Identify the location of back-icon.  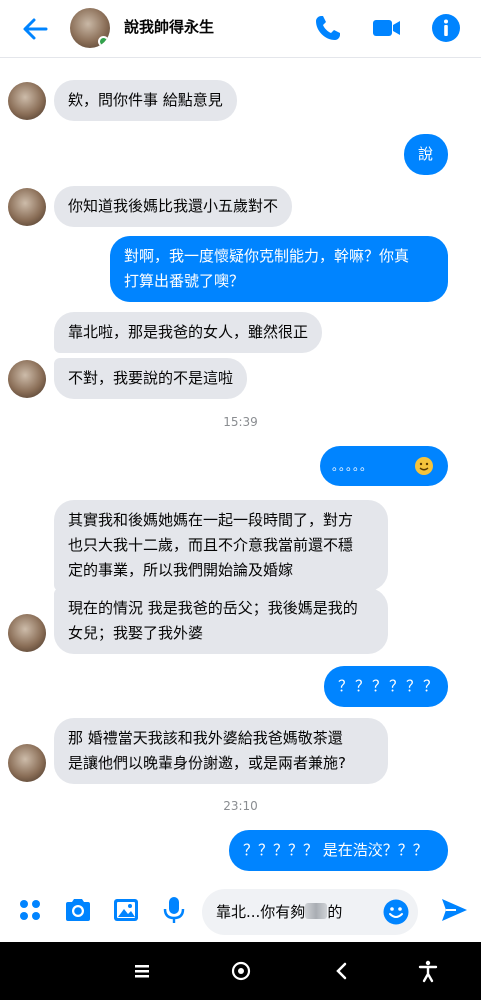
(342, 971).